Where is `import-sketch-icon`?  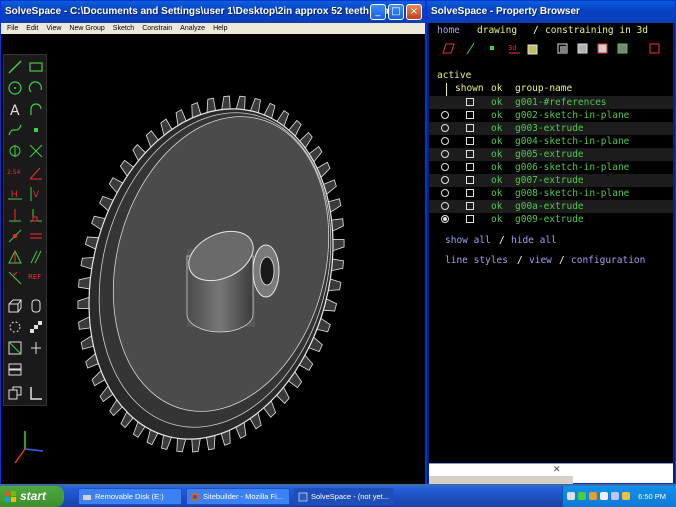 import-sketch-icon is located at coordinates (15, 348).